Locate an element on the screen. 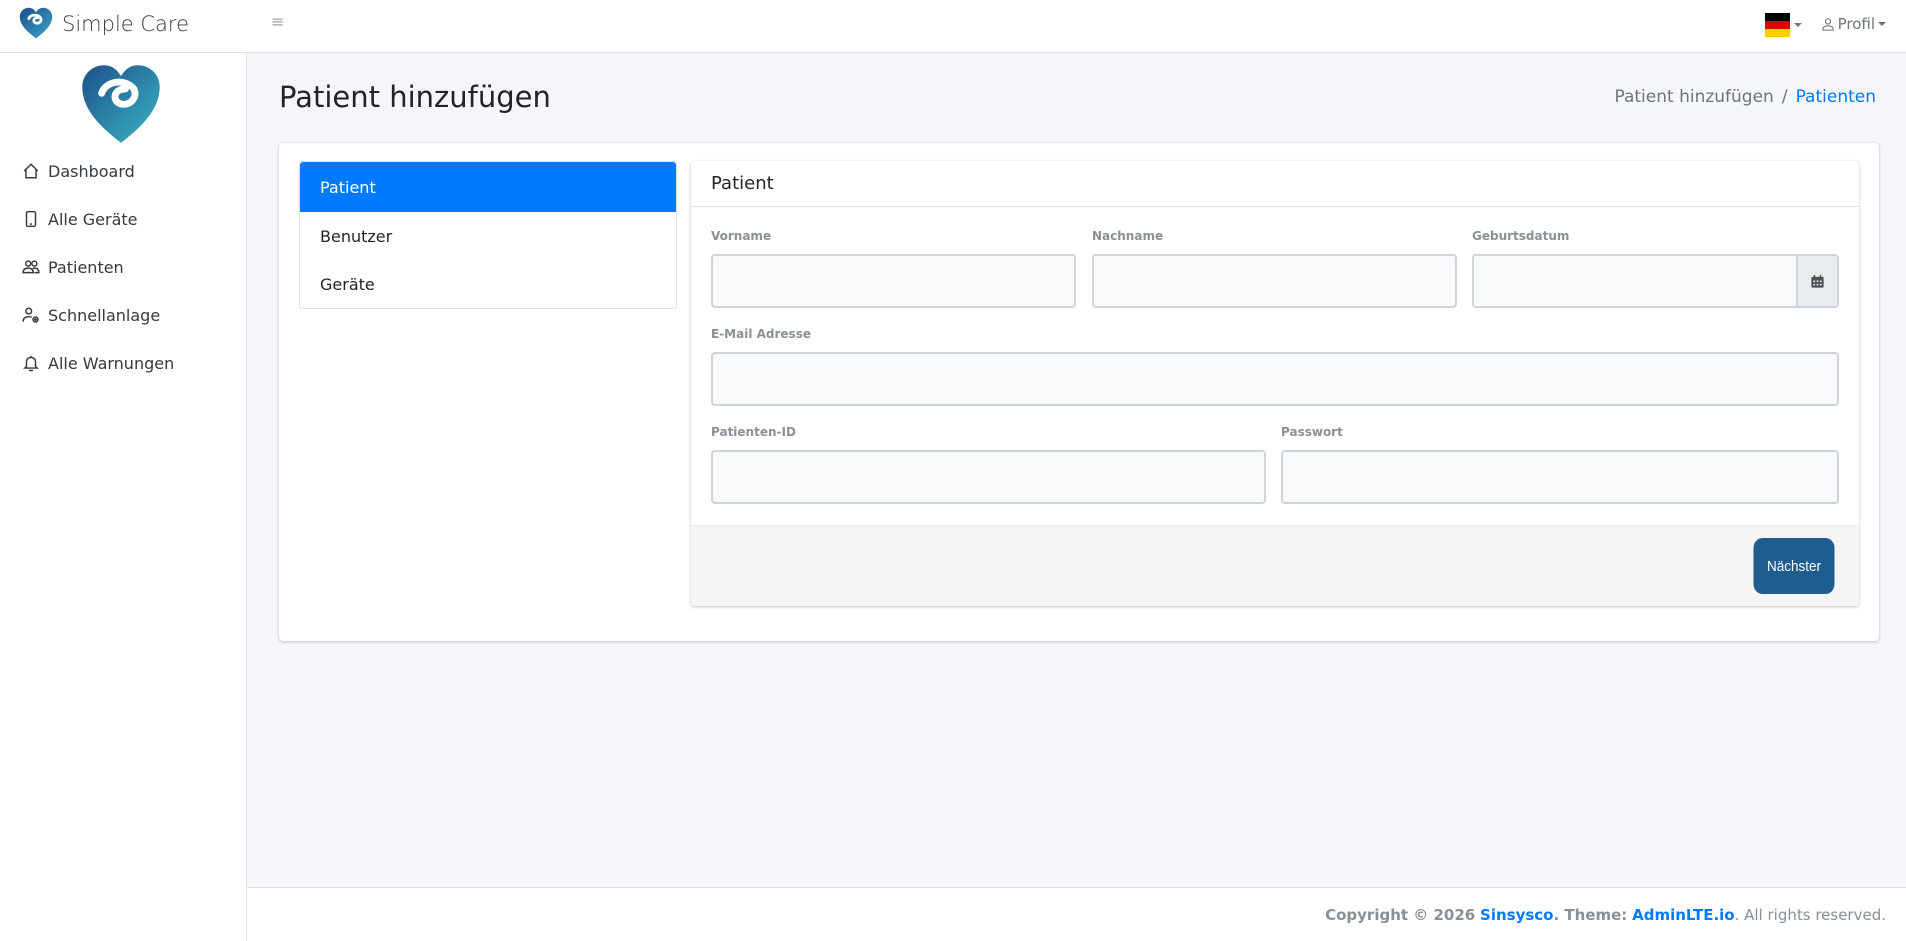 The image size is (1906, 941). sinsysco-link: Sinsysco is located at coordinates (1516, 915).